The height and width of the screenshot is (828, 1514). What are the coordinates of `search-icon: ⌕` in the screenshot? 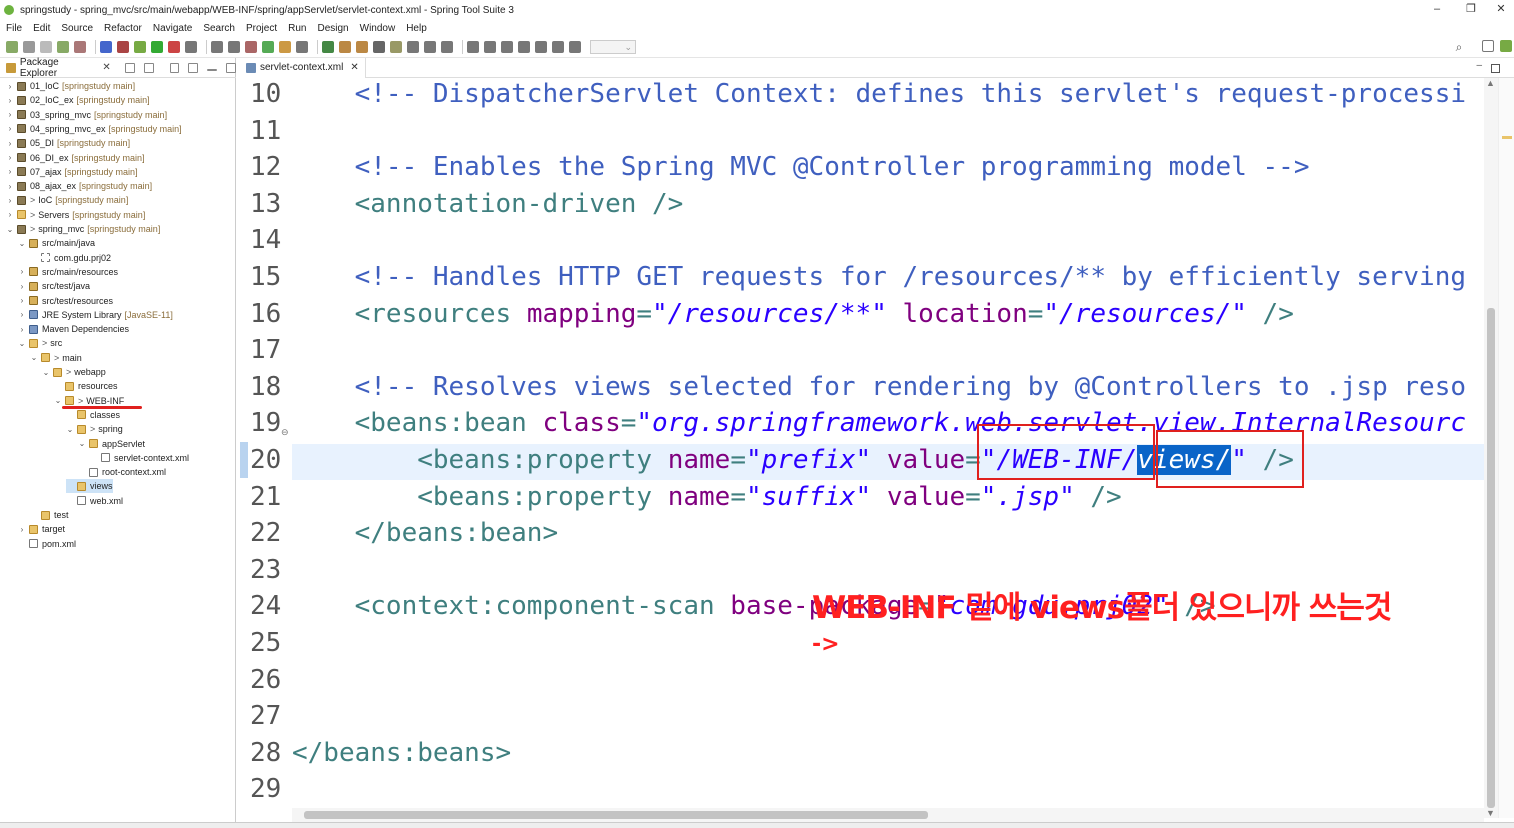 It's located at (1459, 47).